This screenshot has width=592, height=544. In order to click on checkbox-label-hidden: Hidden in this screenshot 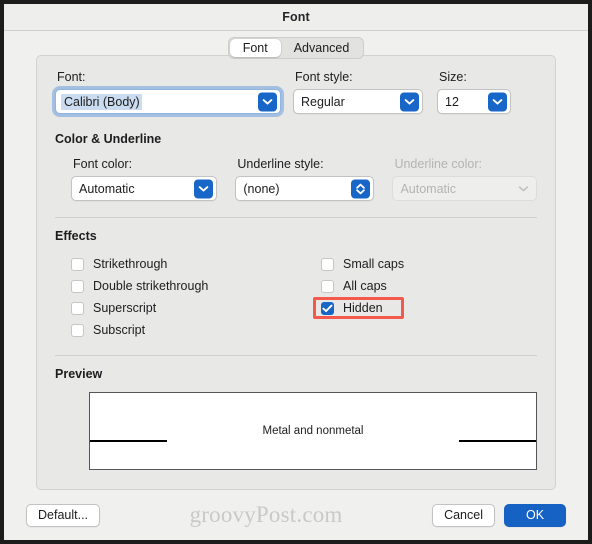, I will do `click(363, 308)`.